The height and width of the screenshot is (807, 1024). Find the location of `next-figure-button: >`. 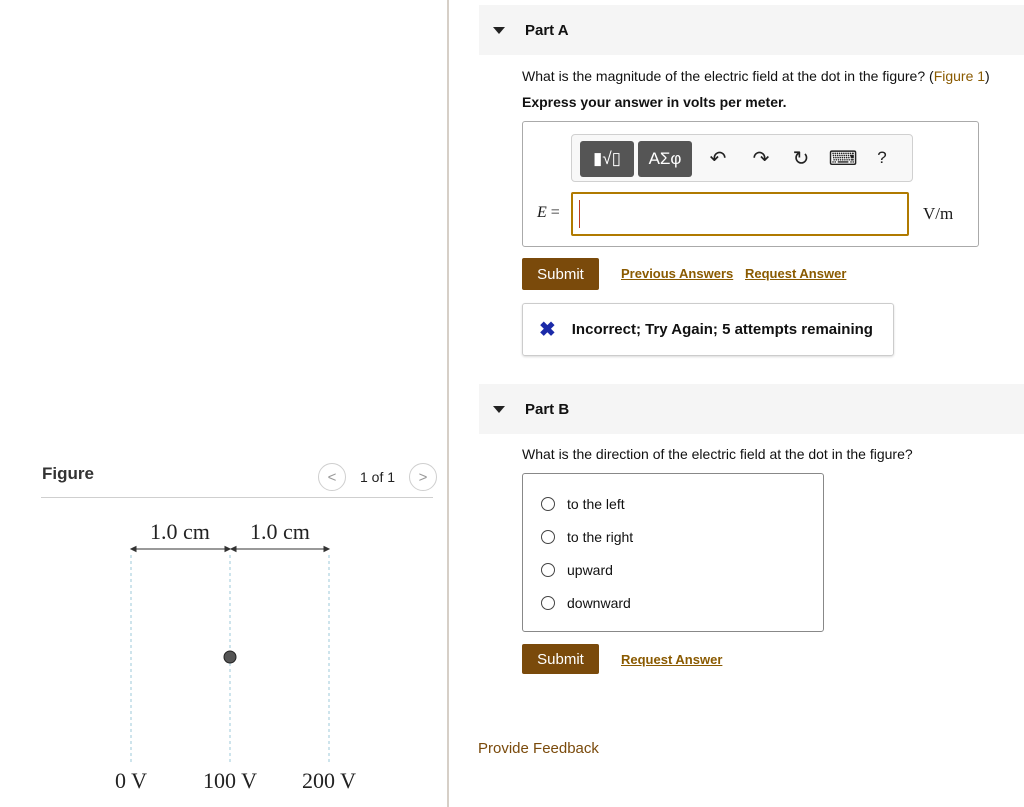

next-figure-button: > is located at coordinates (423, 477).